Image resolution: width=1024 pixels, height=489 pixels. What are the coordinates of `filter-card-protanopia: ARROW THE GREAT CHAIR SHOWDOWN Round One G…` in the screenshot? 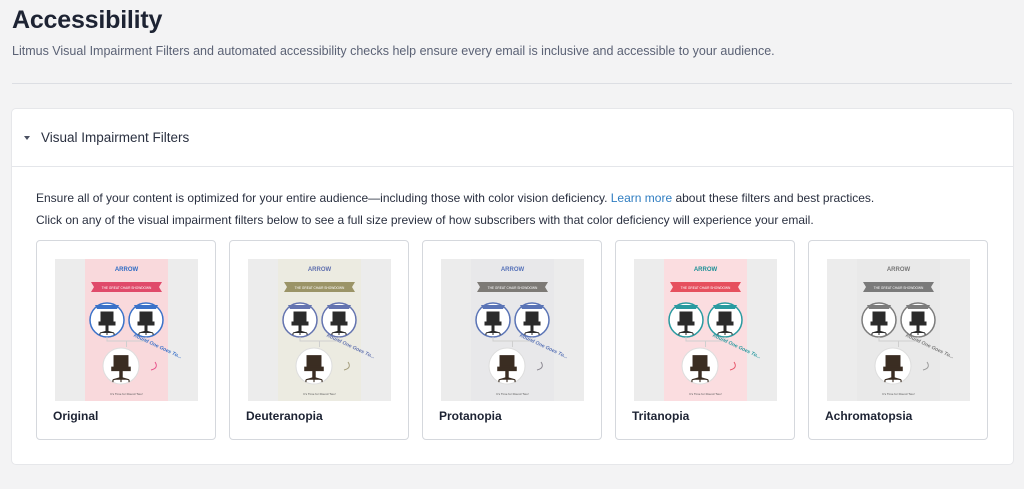 It's located at (512, 340).